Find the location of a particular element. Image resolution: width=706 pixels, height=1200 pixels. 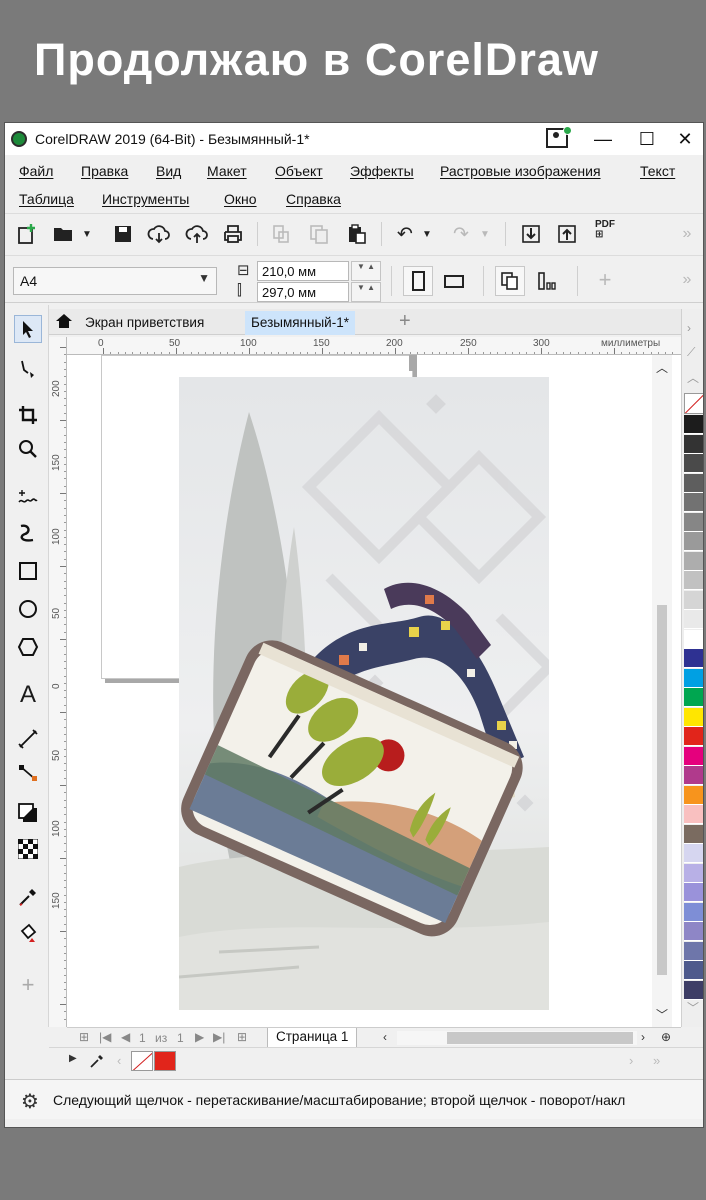

palette-prev-icon: ‹ is located at coordinates (119, 1060).